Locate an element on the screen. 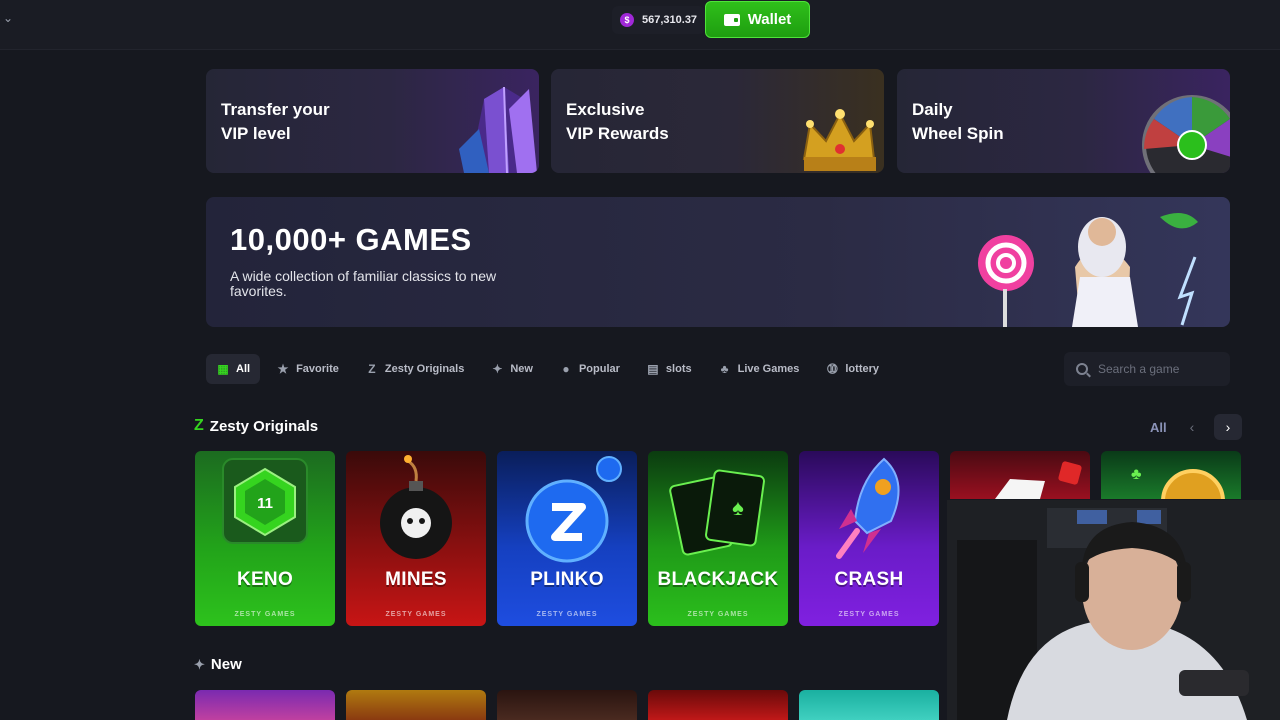  balance-amount: 567,310.37 is located at coordinates (670, 20).